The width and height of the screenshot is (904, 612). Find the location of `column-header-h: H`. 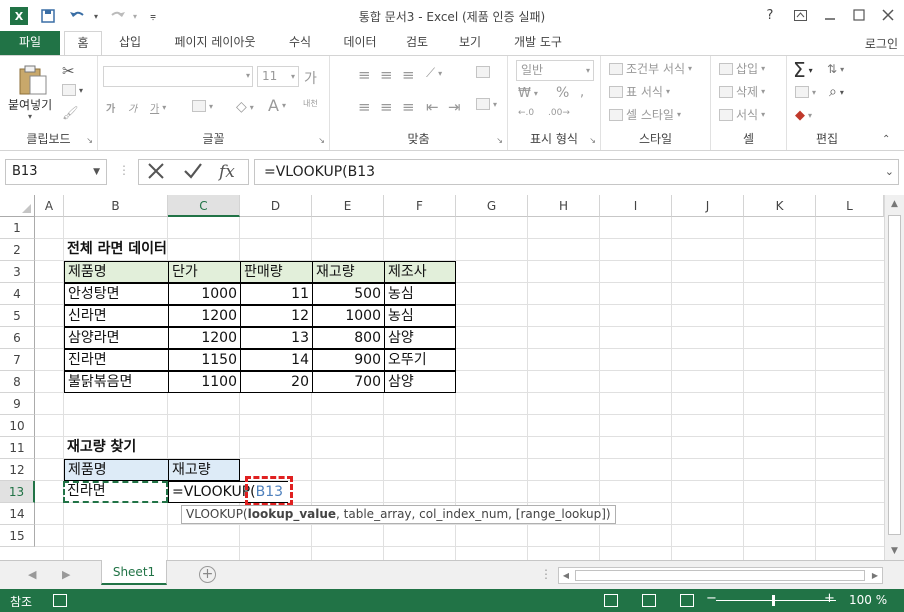

column-header-h: H is located at coordinates (564, 206).